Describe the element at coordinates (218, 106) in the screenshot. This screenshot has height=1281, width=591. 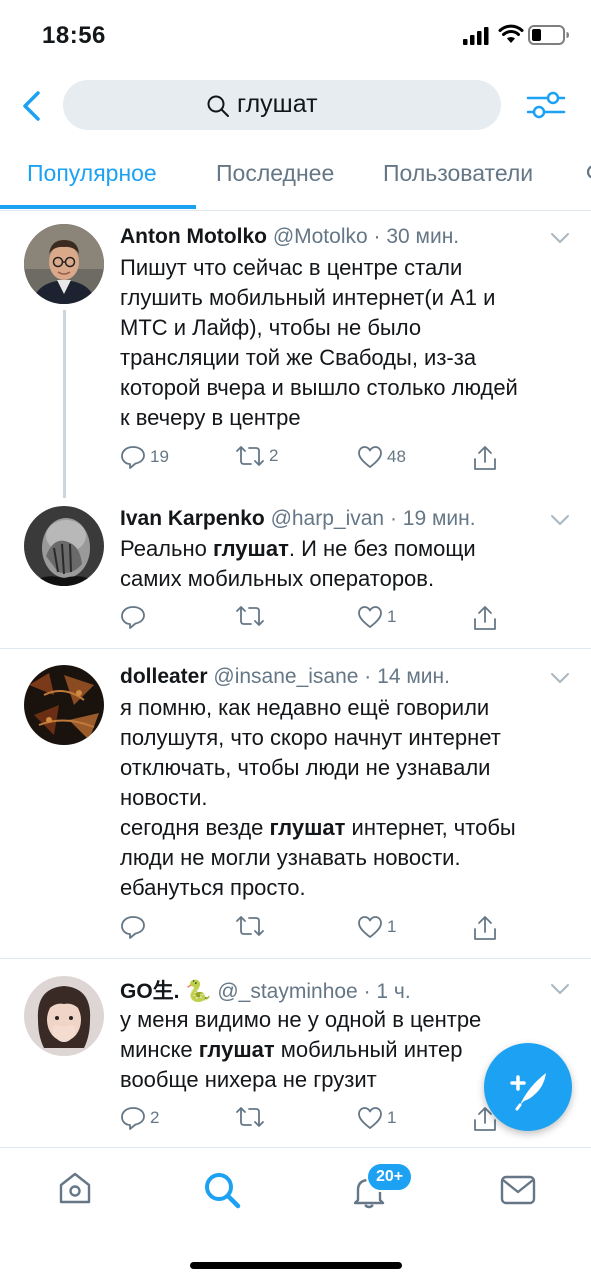
I see `search-icon` at that location.